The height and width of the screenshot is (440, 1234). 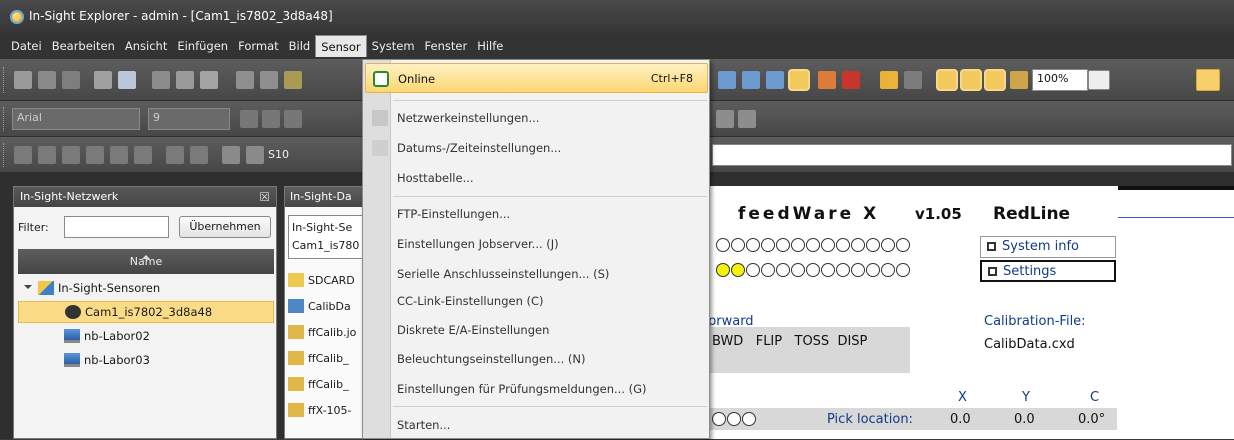 I want to click on select-icon, so click(x=95, y=155).